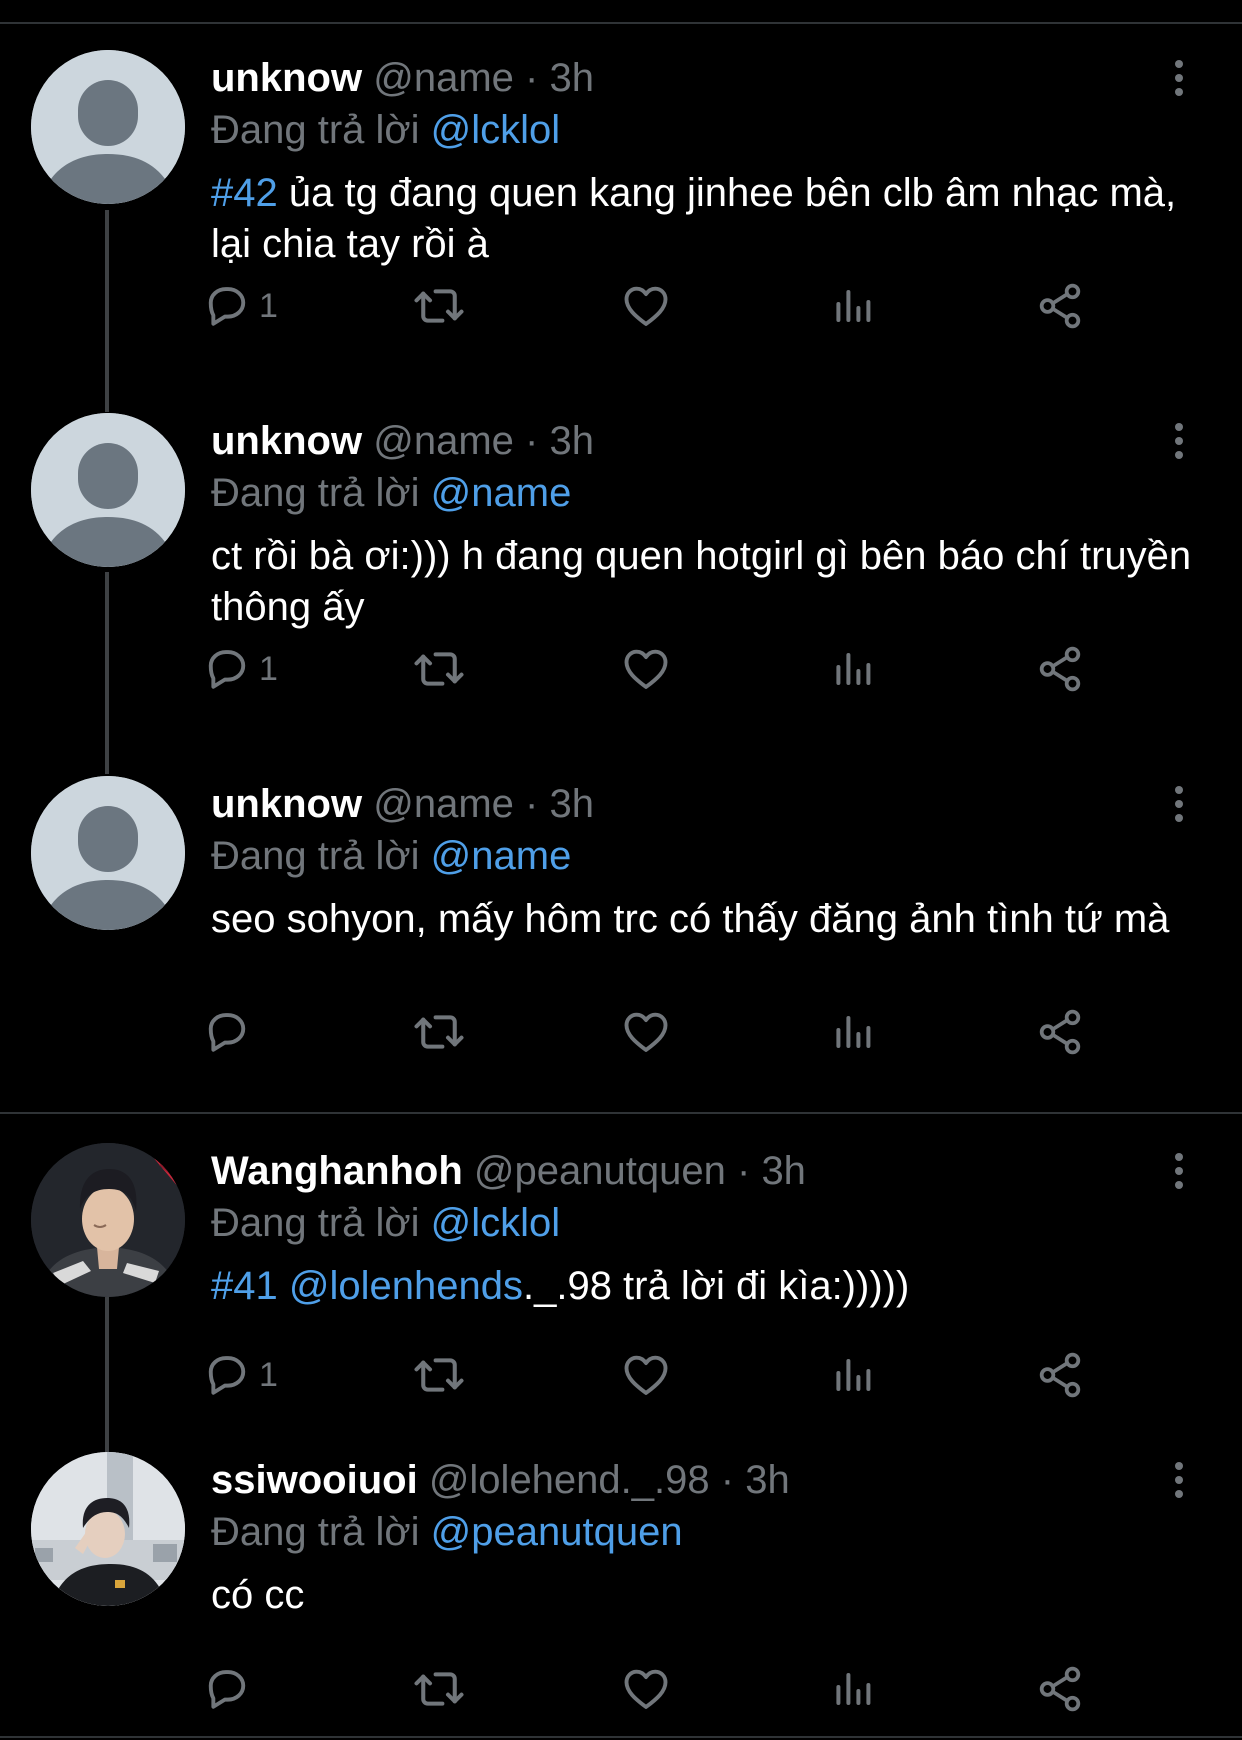 The height and width of the screenshot is (1740, 1242). Describe the element at coordinates (621, 1737) in the screenshot. I see `bottom-divider` at that location.